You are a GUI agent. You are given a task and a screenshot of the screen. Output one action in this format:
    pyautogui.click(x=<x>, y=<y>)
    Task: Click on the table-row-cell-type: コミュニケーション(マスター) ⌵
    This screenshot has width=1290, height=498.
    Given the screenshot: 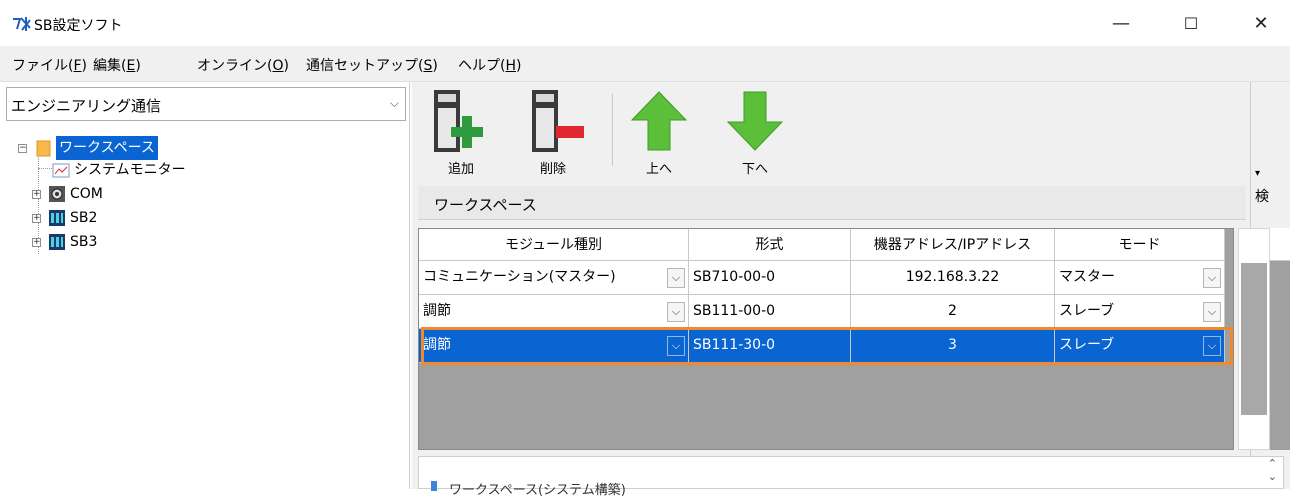 What is the action you would take?
    pyautogui.click(x=554, y=278)
    